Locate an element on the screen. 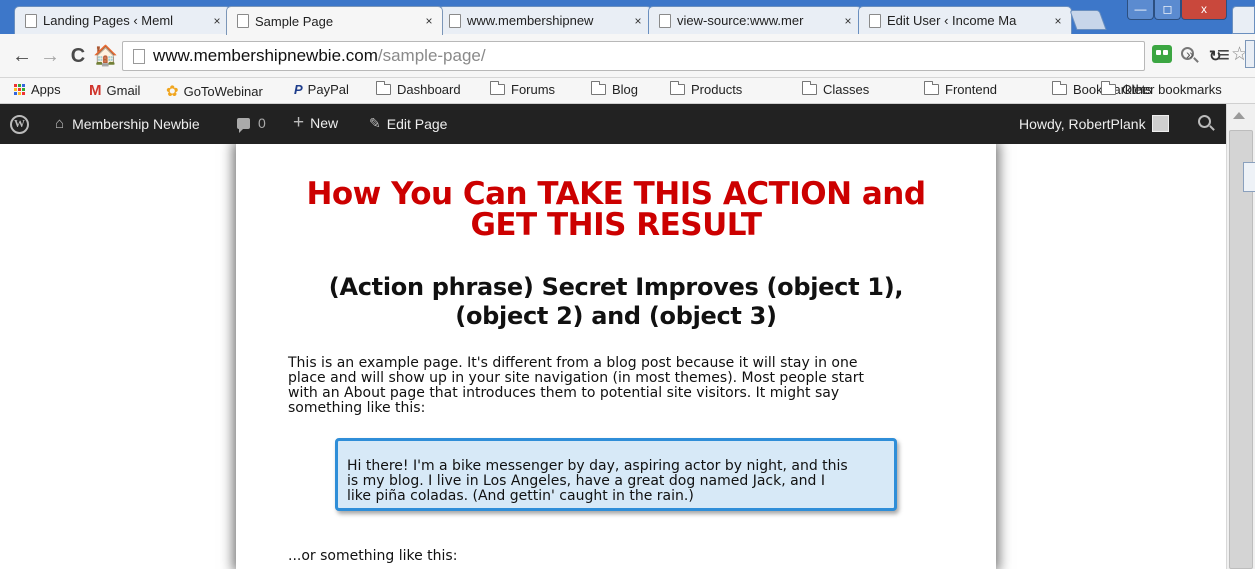 The image size is (1255, 569). comment-bubble-icon is located at coordinates (243, 125).